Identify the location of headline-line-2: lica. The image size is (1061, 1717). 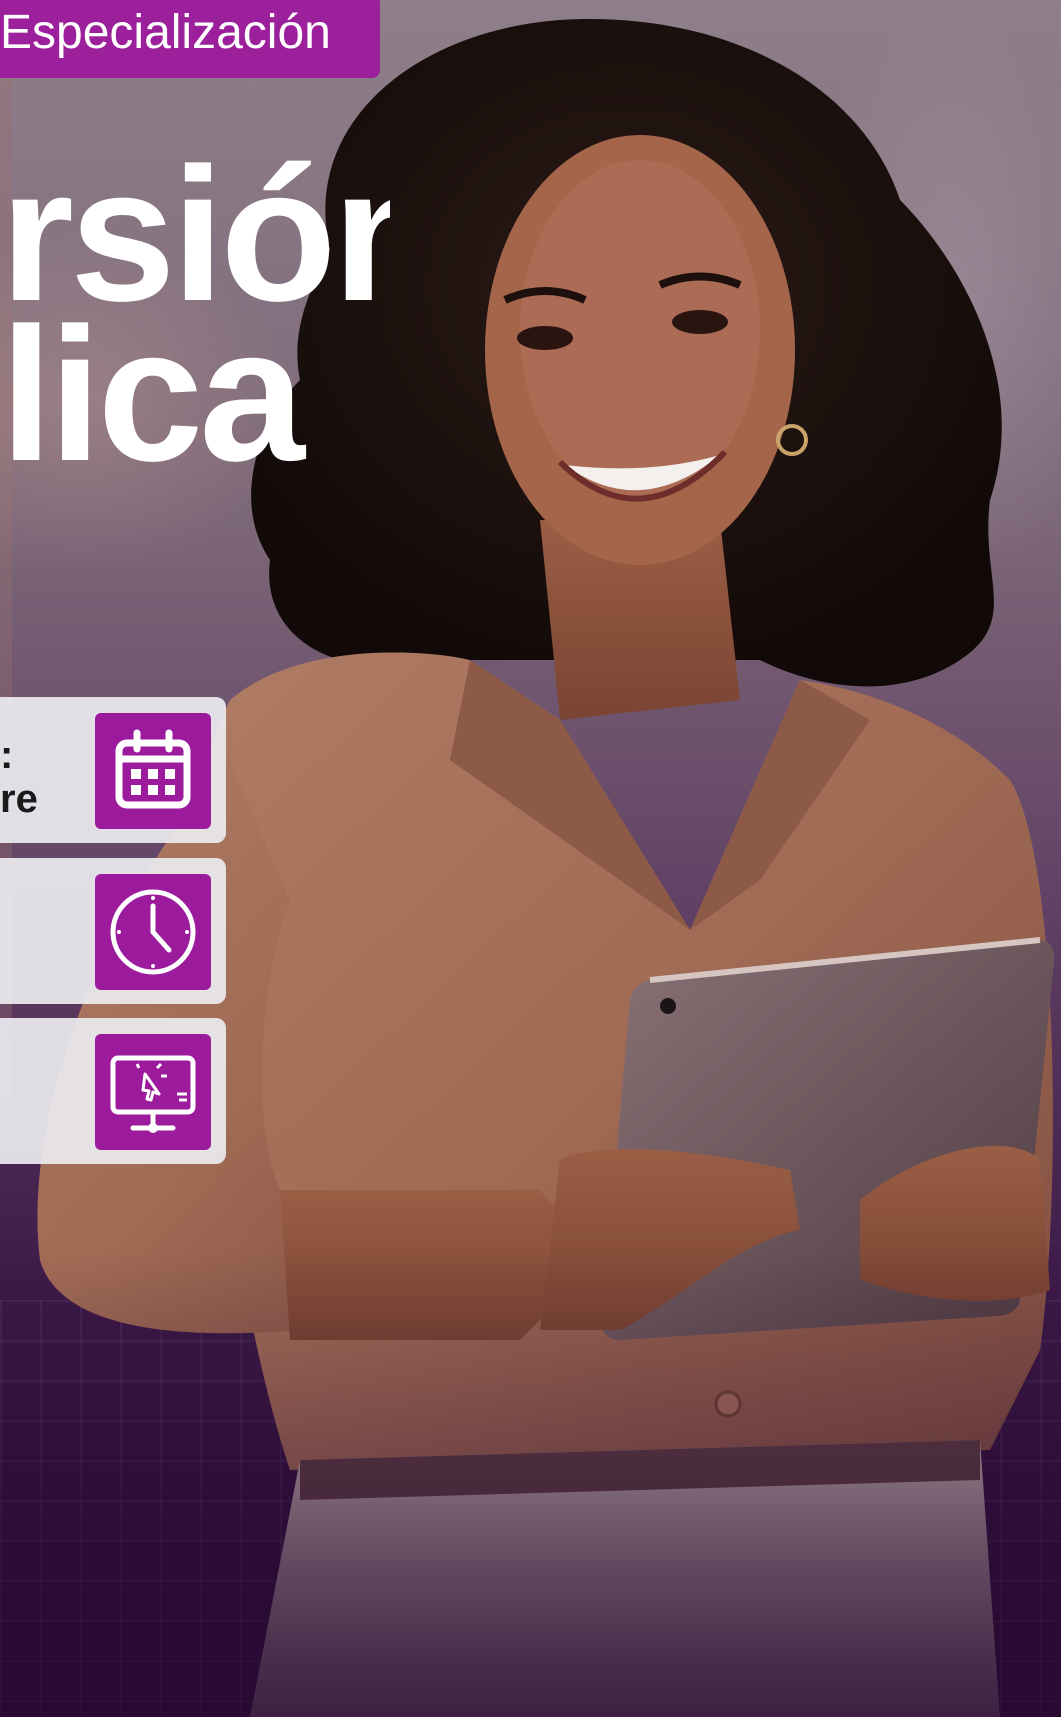
(160, 395).